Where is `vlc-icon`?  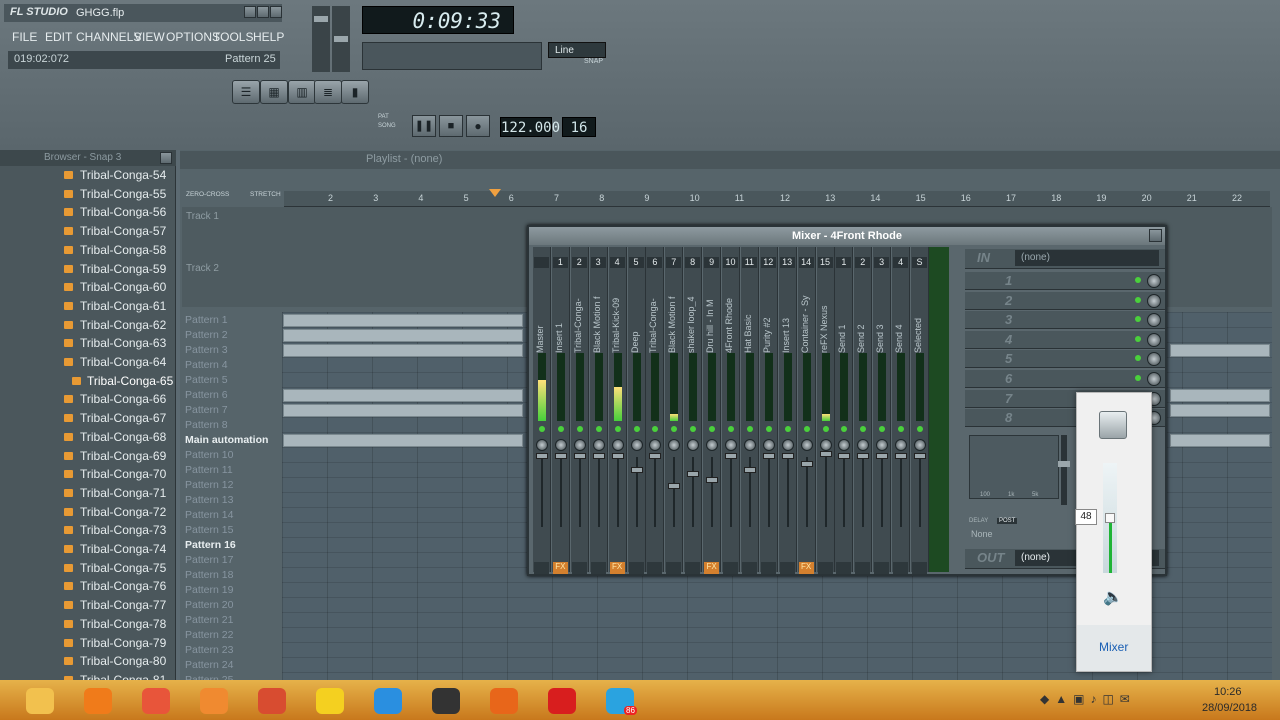 vlc-icon is located at coordinates (98, 701).